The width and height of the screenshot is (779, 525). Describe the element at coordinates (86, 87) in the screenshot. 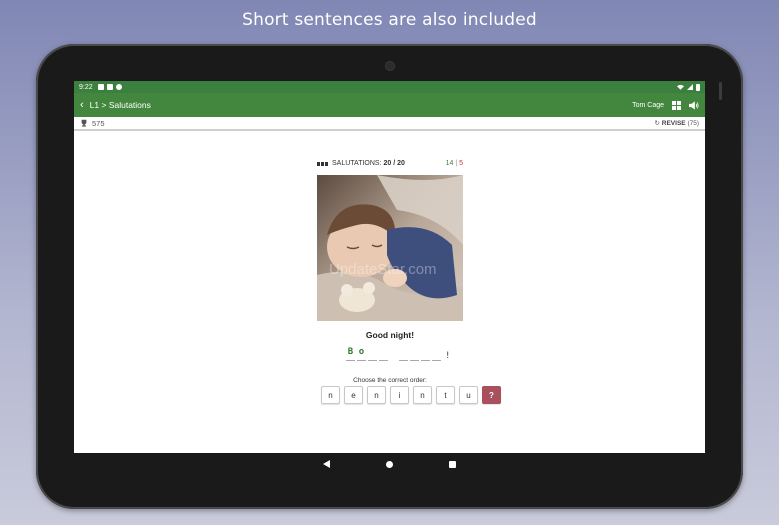

I see `status-time: 9:22` at that location.